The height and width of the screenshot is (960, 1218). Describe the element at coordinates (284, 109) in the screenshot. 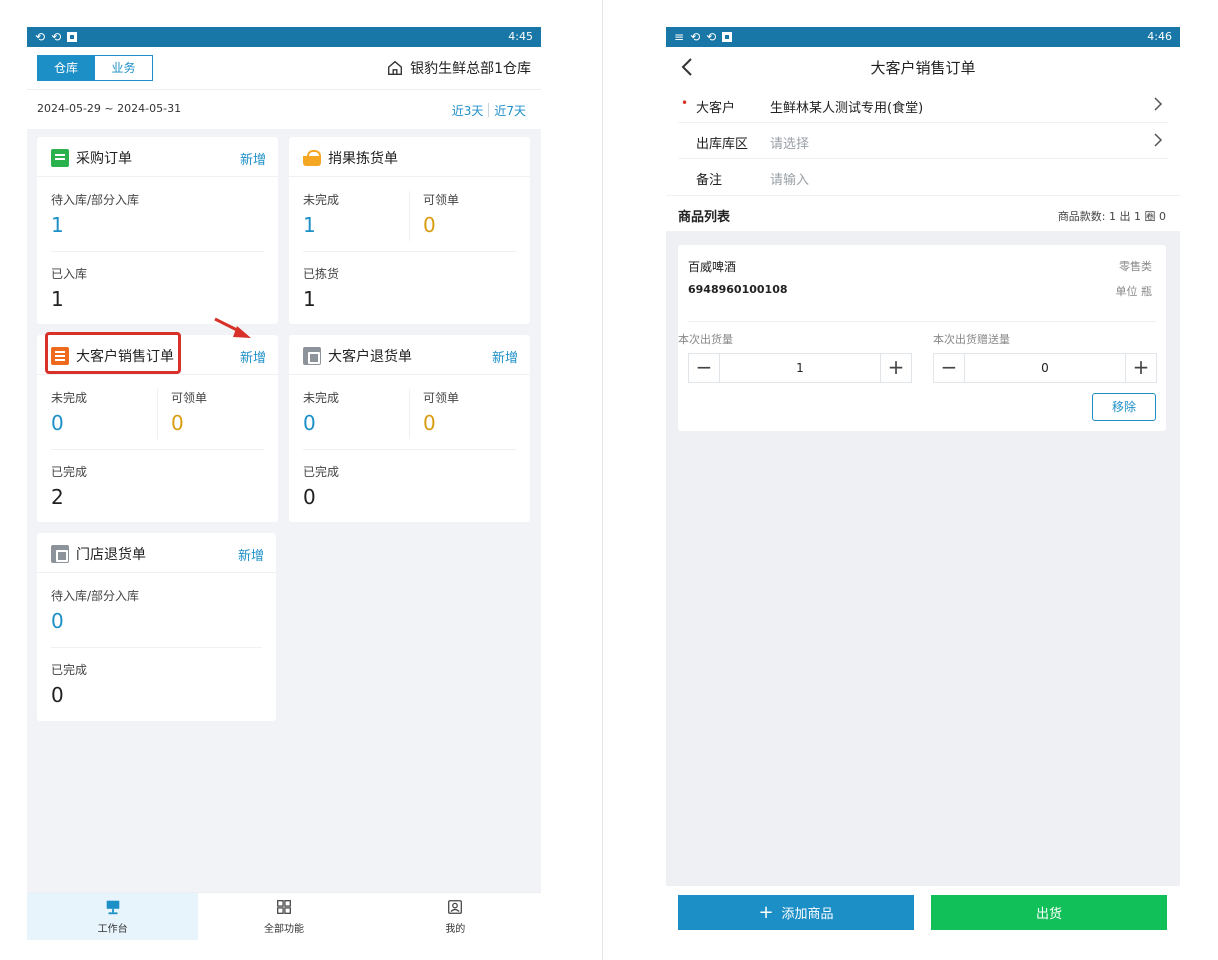

I see `date-bar: 2024-05-29 ~ 2024-05-31 近3天 近7天` at that location.